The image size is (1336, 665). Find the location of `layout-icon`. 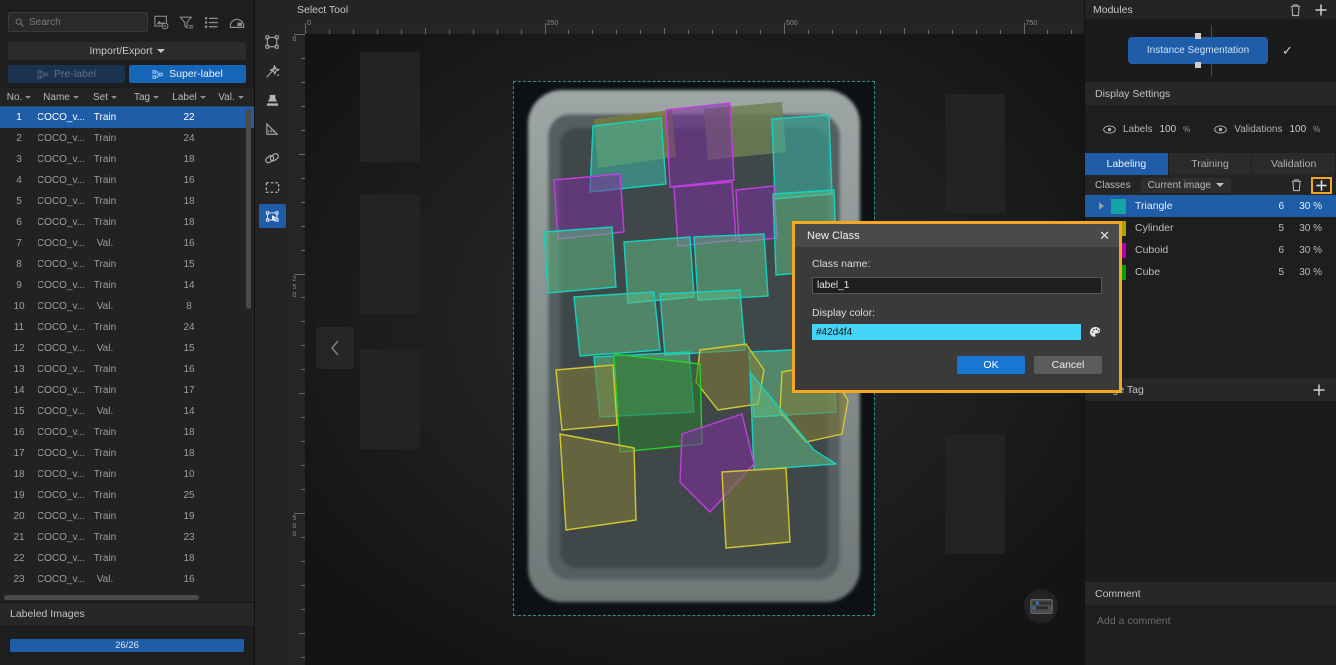

layout-icon is located at coordinates (237, 22).